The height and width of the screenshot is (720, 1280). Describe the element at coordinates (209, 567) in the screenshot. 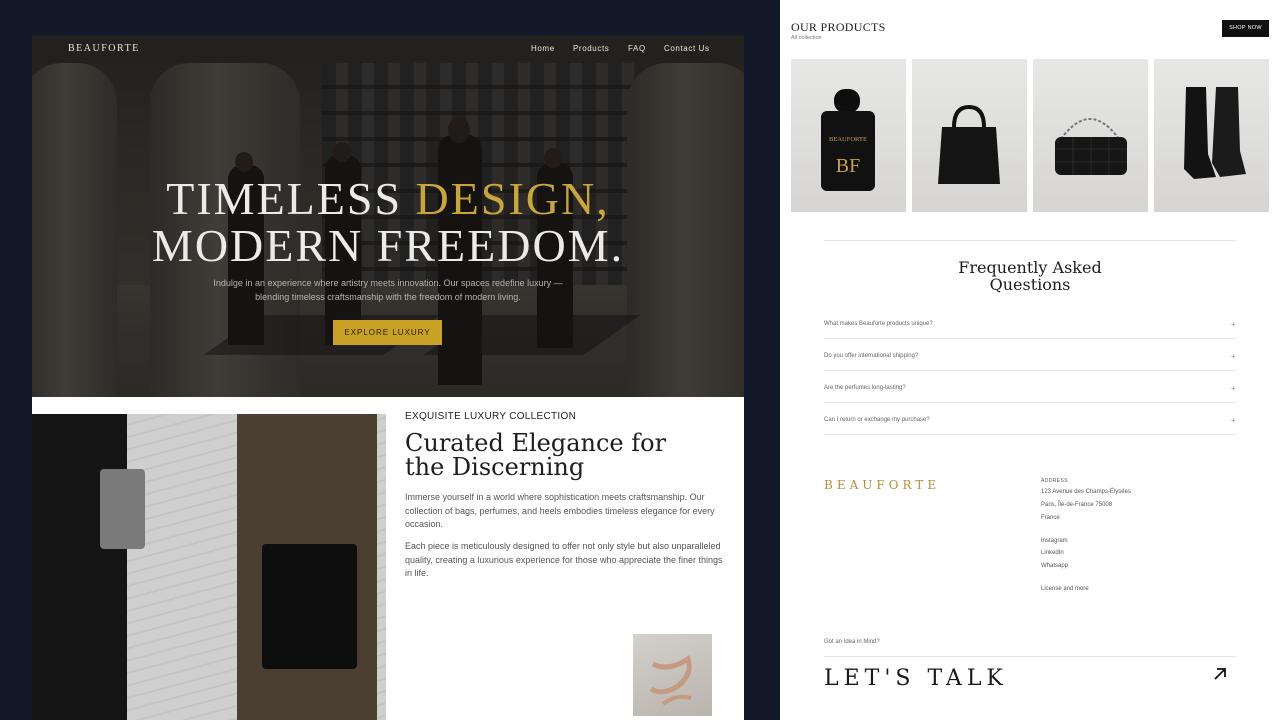

I see `story-photo` at that location.